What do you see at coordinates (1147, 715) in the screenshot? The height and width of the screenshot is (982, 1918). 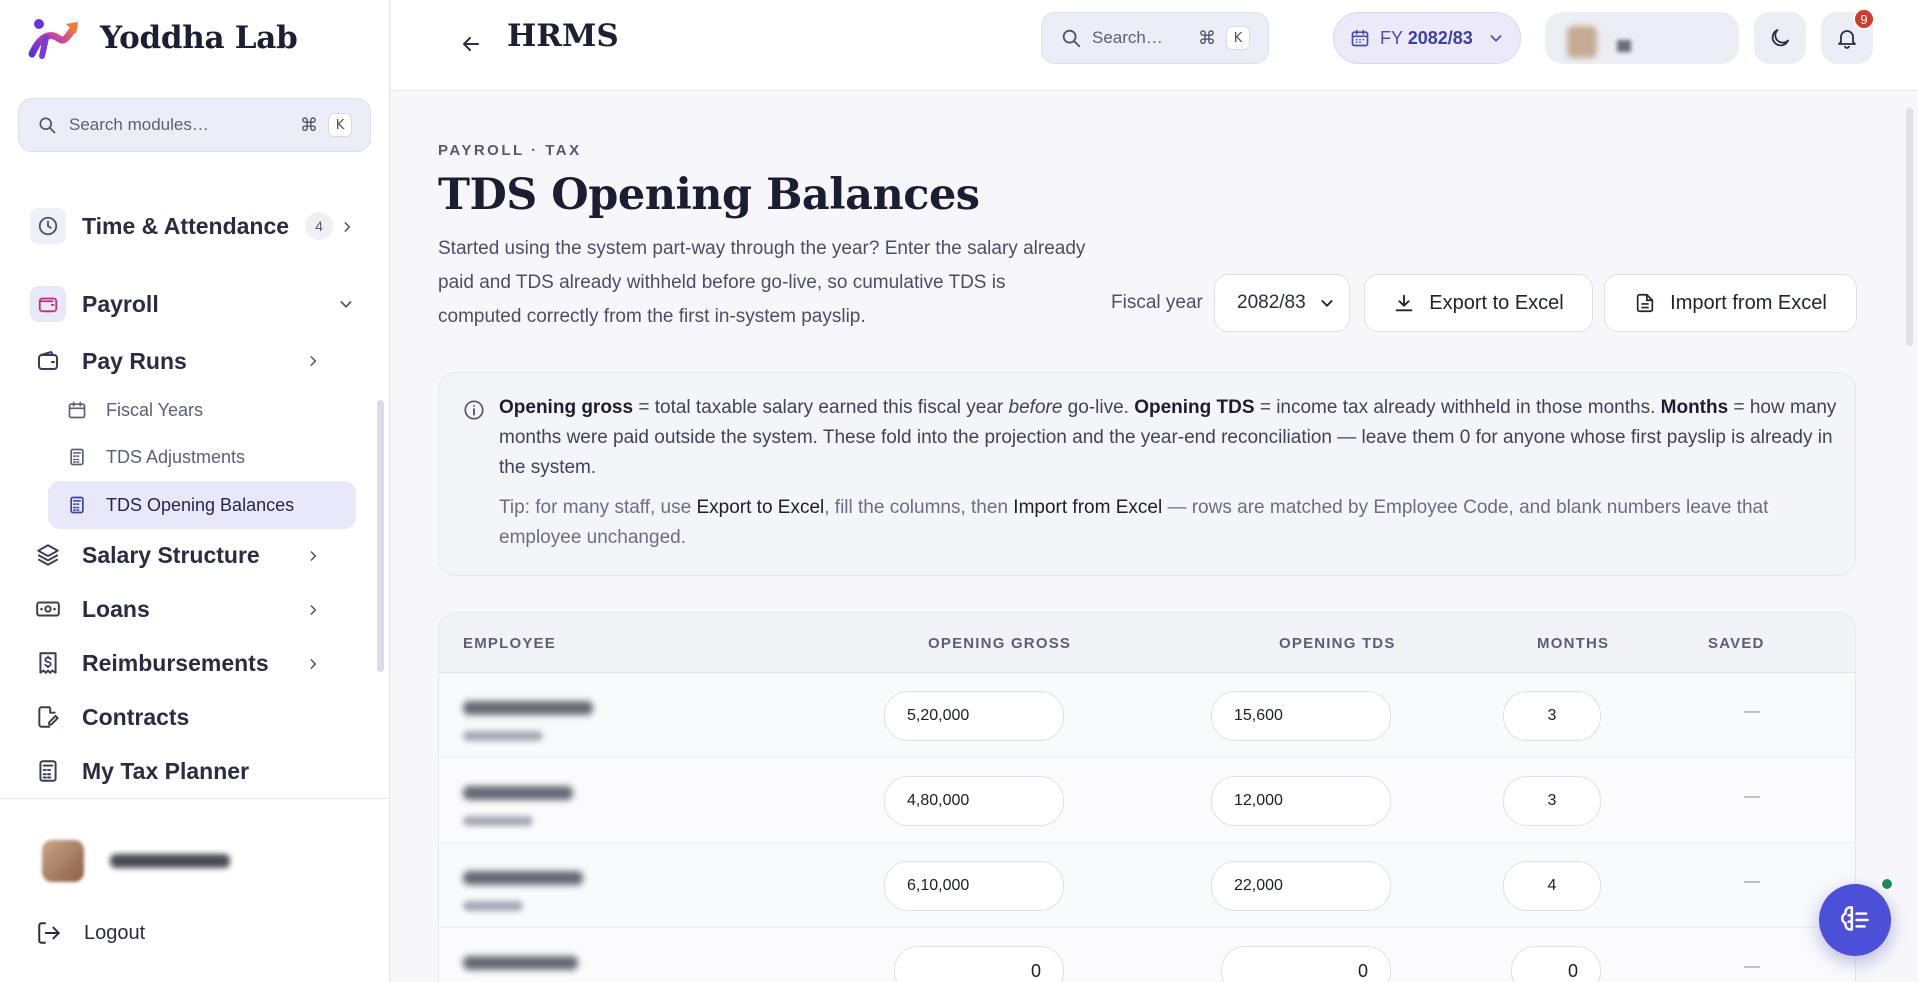 I see `table-row: 5,20,000 15,600 3 —` at bounding box center [1147, 715].